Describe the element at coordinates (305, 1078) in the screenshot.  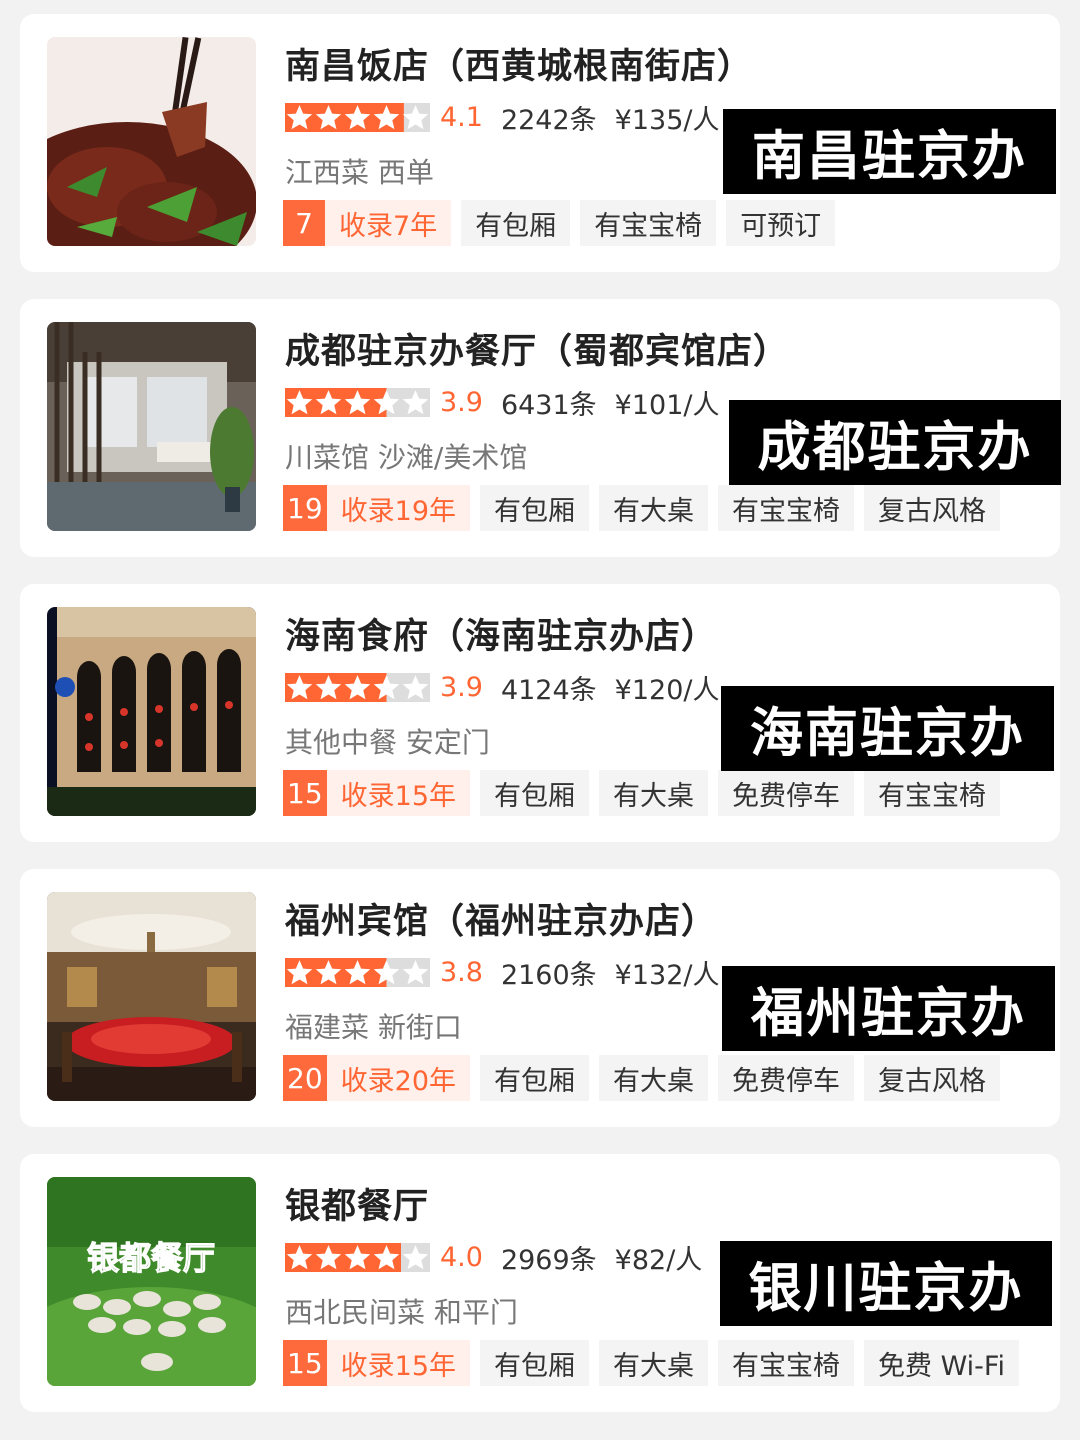
I see `listed-years-number: 20` at that location.